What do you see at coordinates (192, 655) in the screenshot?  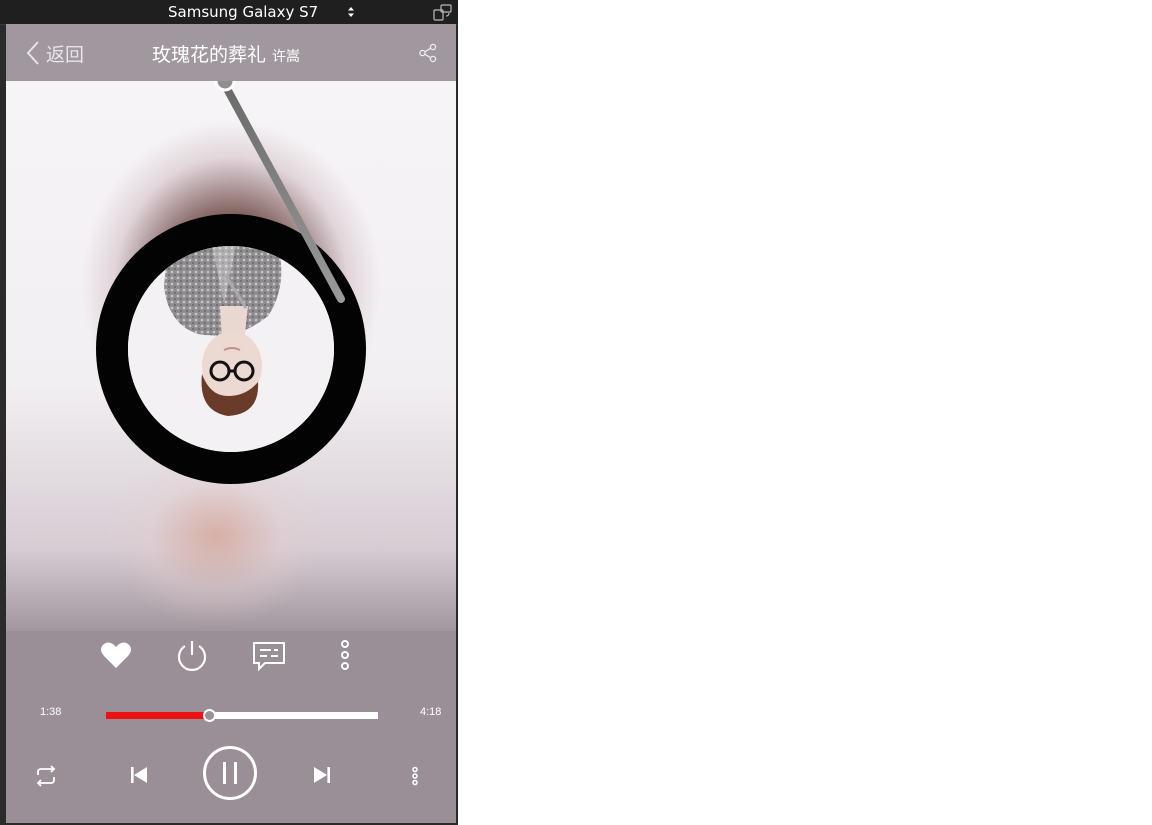 I see `power-icon` at bounding box center [192, 655].